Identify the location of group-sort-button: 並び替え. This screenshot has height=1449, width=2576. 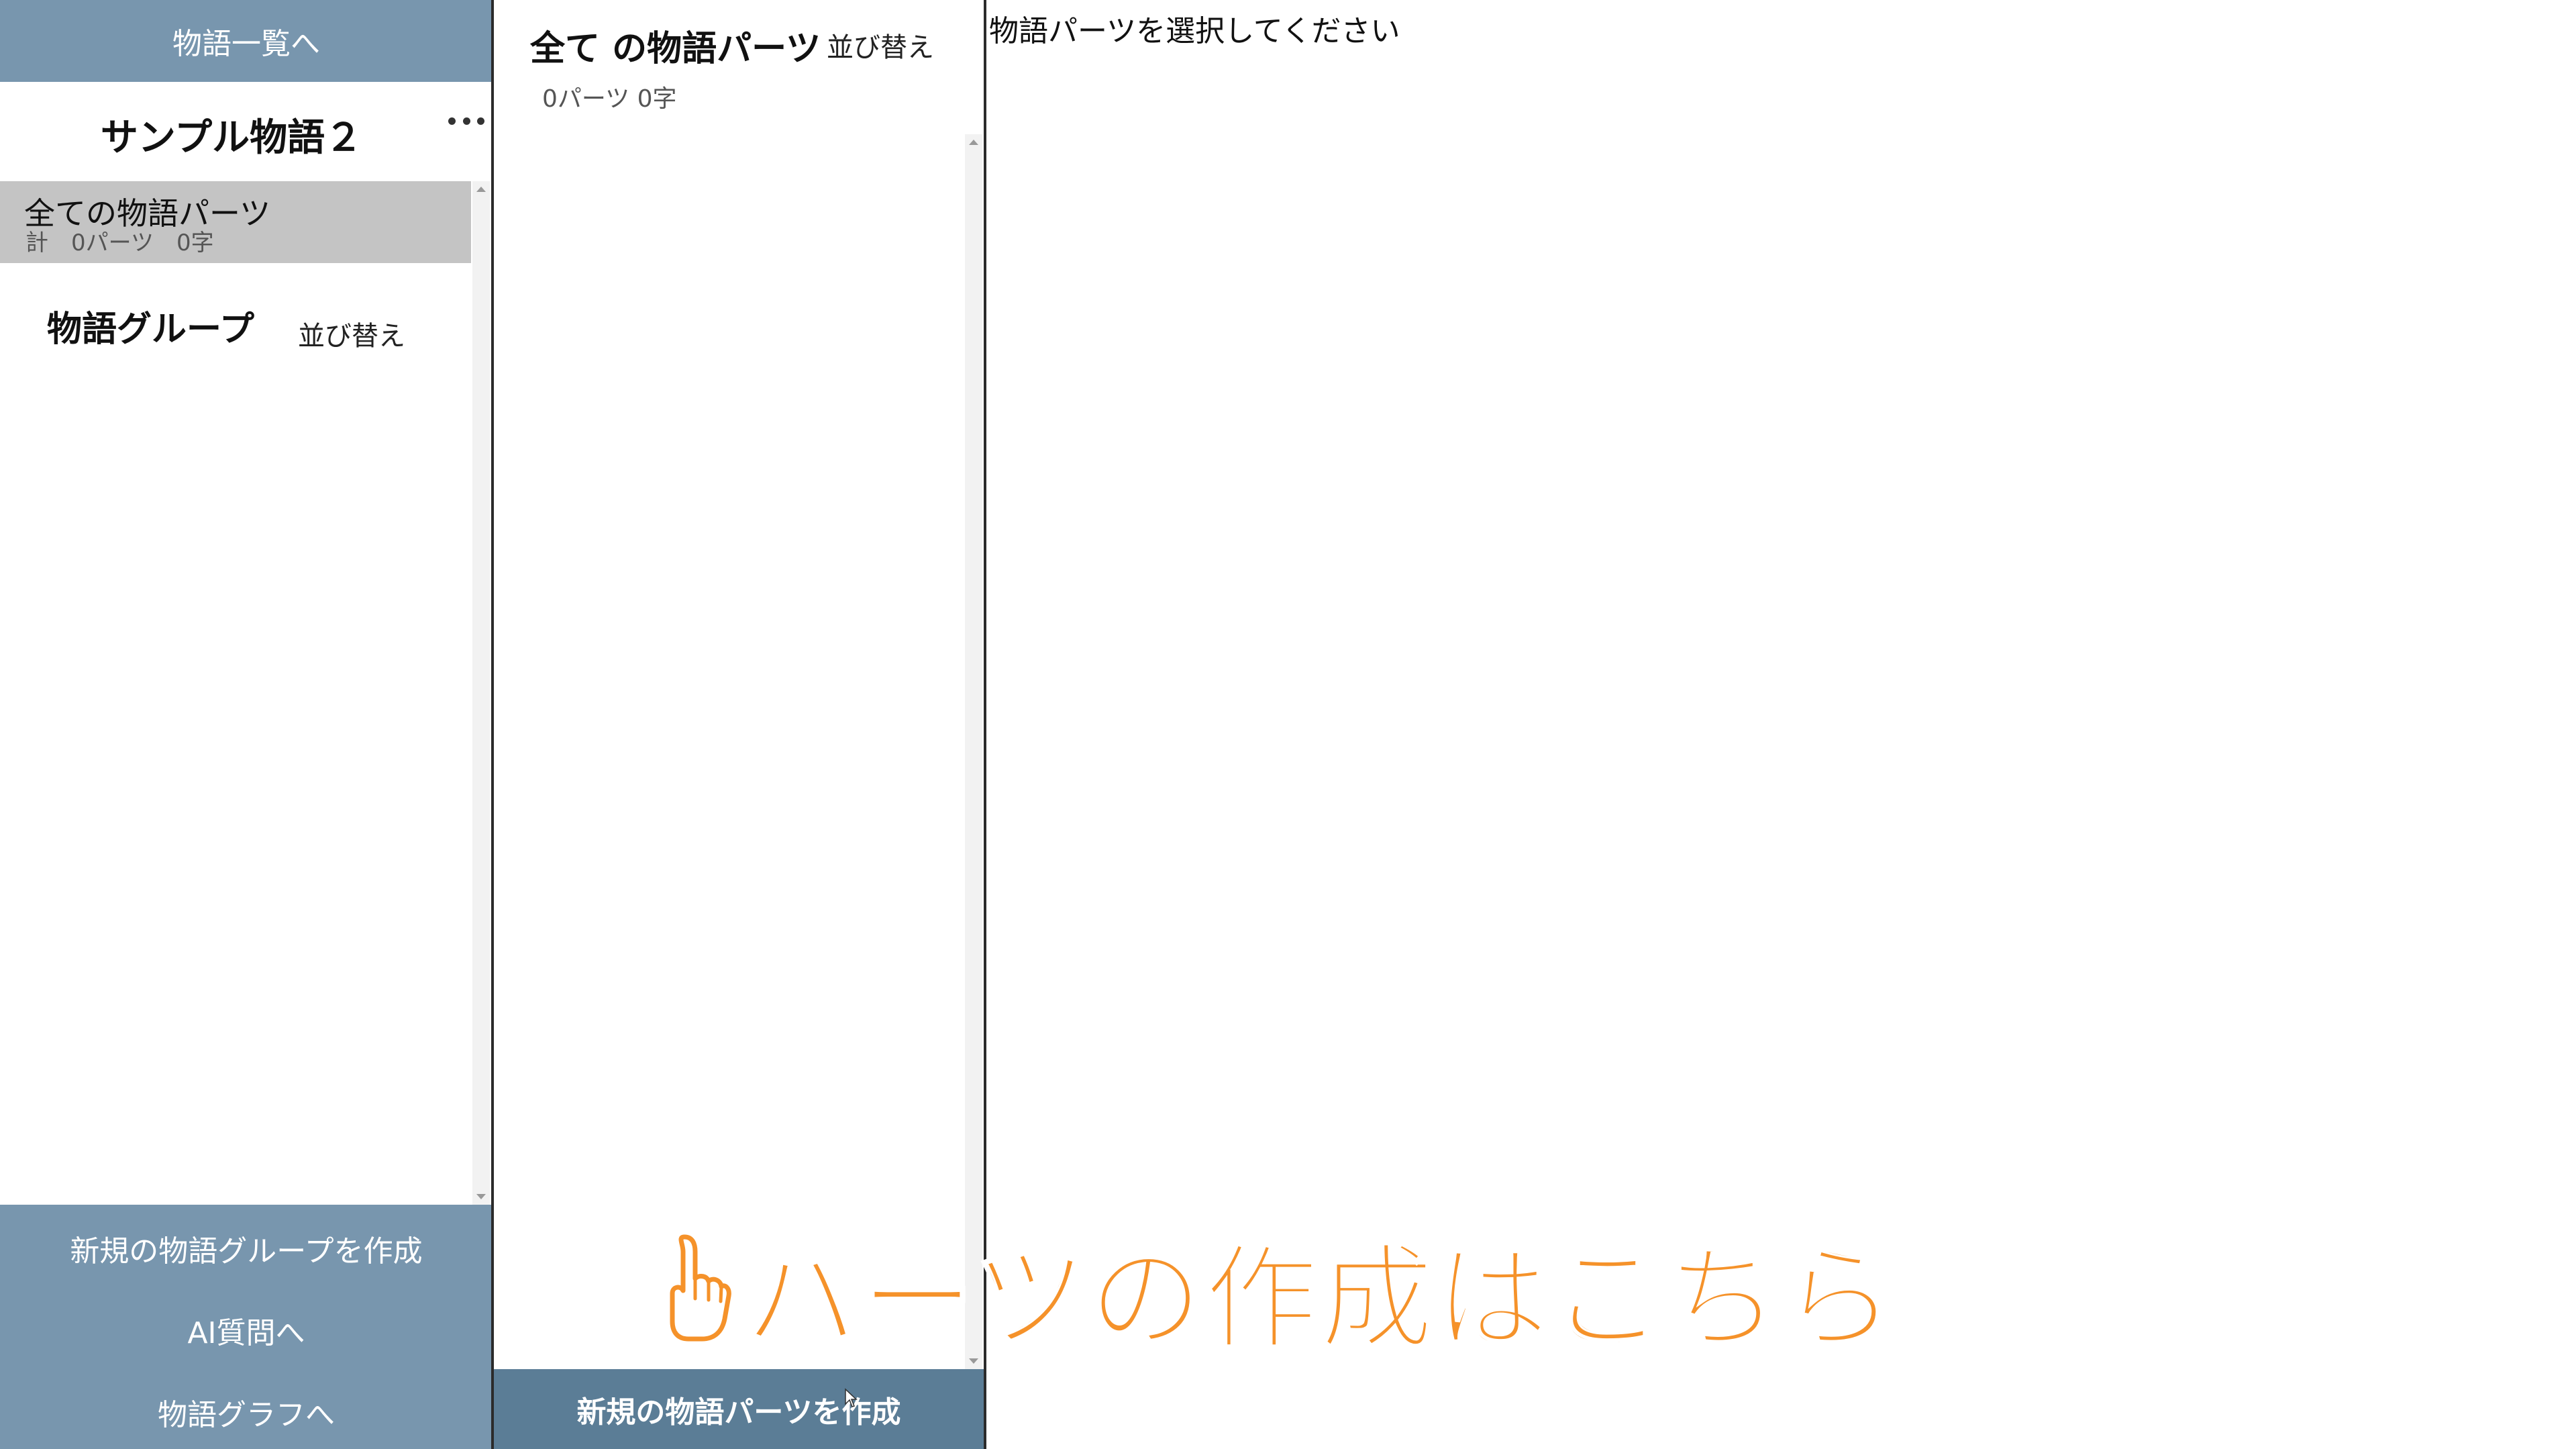
(351, 333).